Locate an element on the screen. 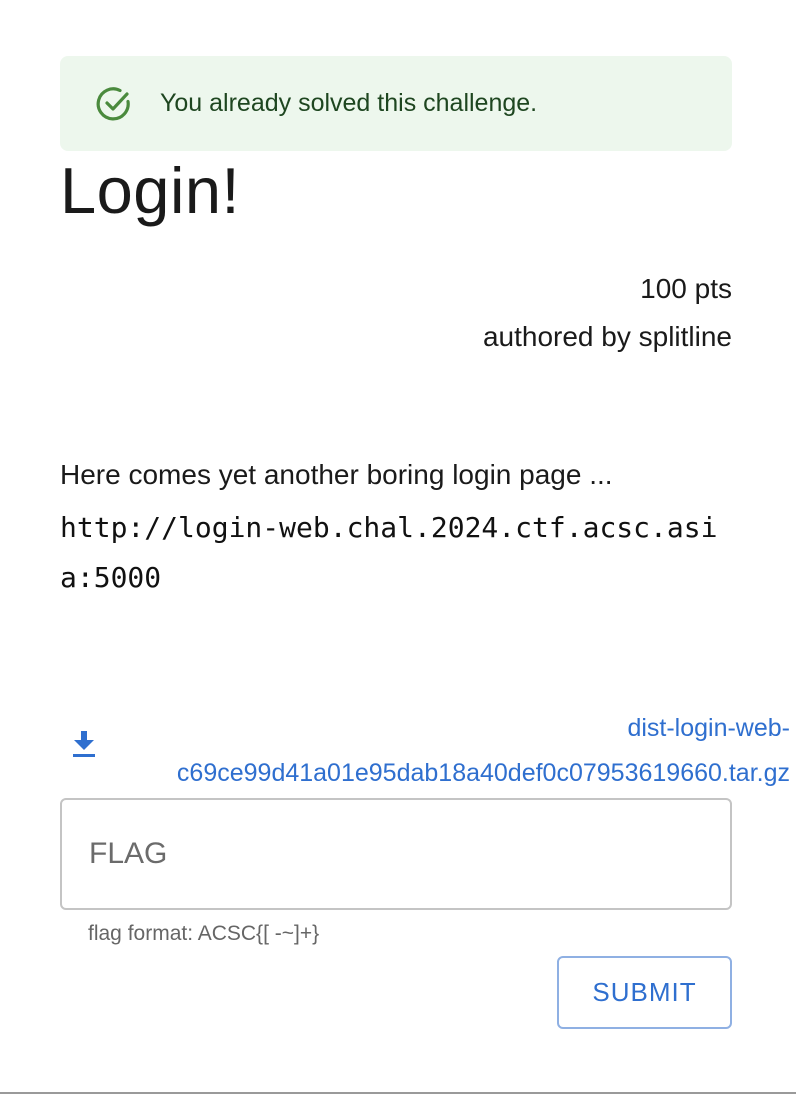 The image size is (796, 1094). flag-input is located at coordinates (396, 854).